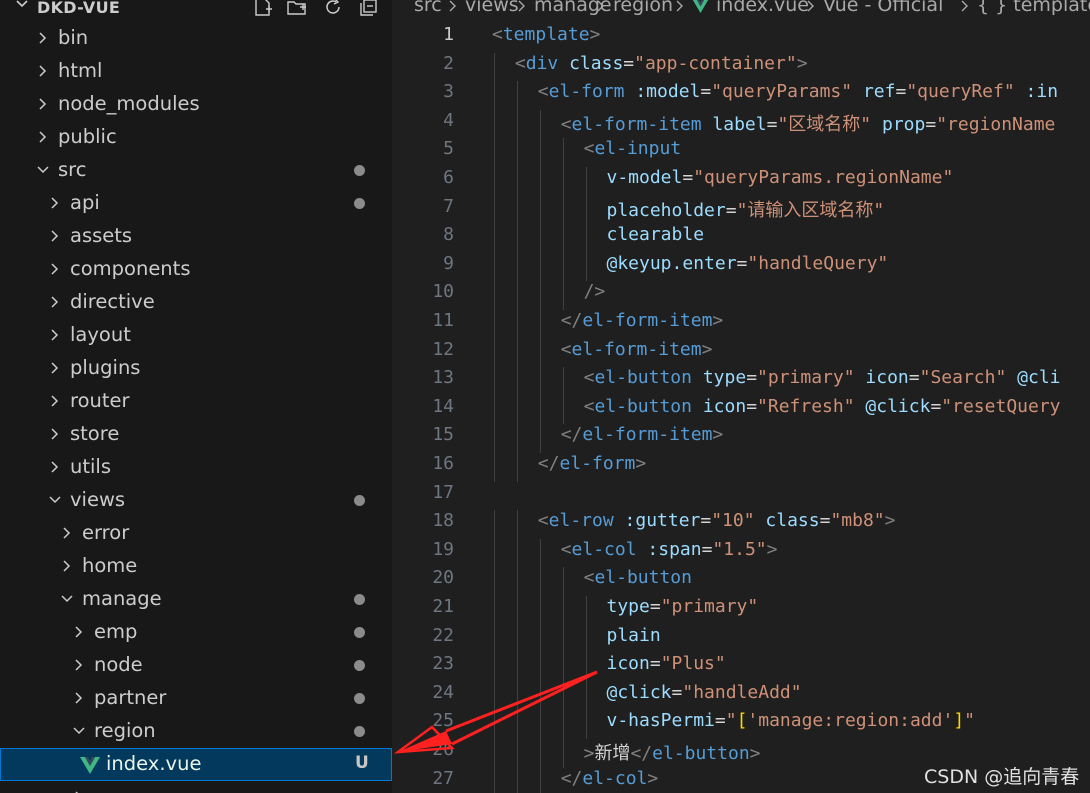 This screenshot has height=793, width=1090. What do you see at coordinates (700, 6) in the screenshot?
I see `vue-file-icon` at bounding box center [700, 6].